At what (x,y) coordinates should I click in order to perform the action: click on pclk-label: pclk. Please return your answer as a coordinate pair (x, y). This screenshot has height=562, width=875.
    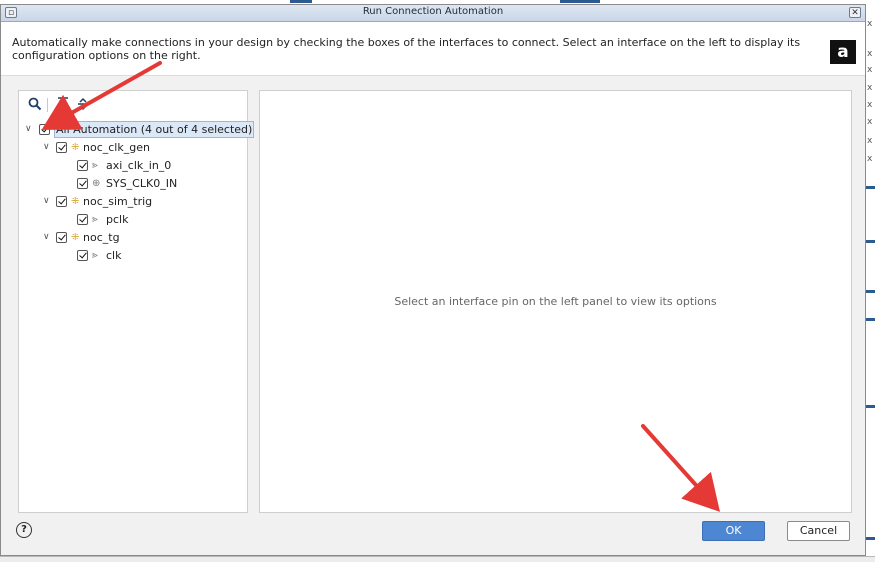
    Looking at the image, I should click on (117, 219).